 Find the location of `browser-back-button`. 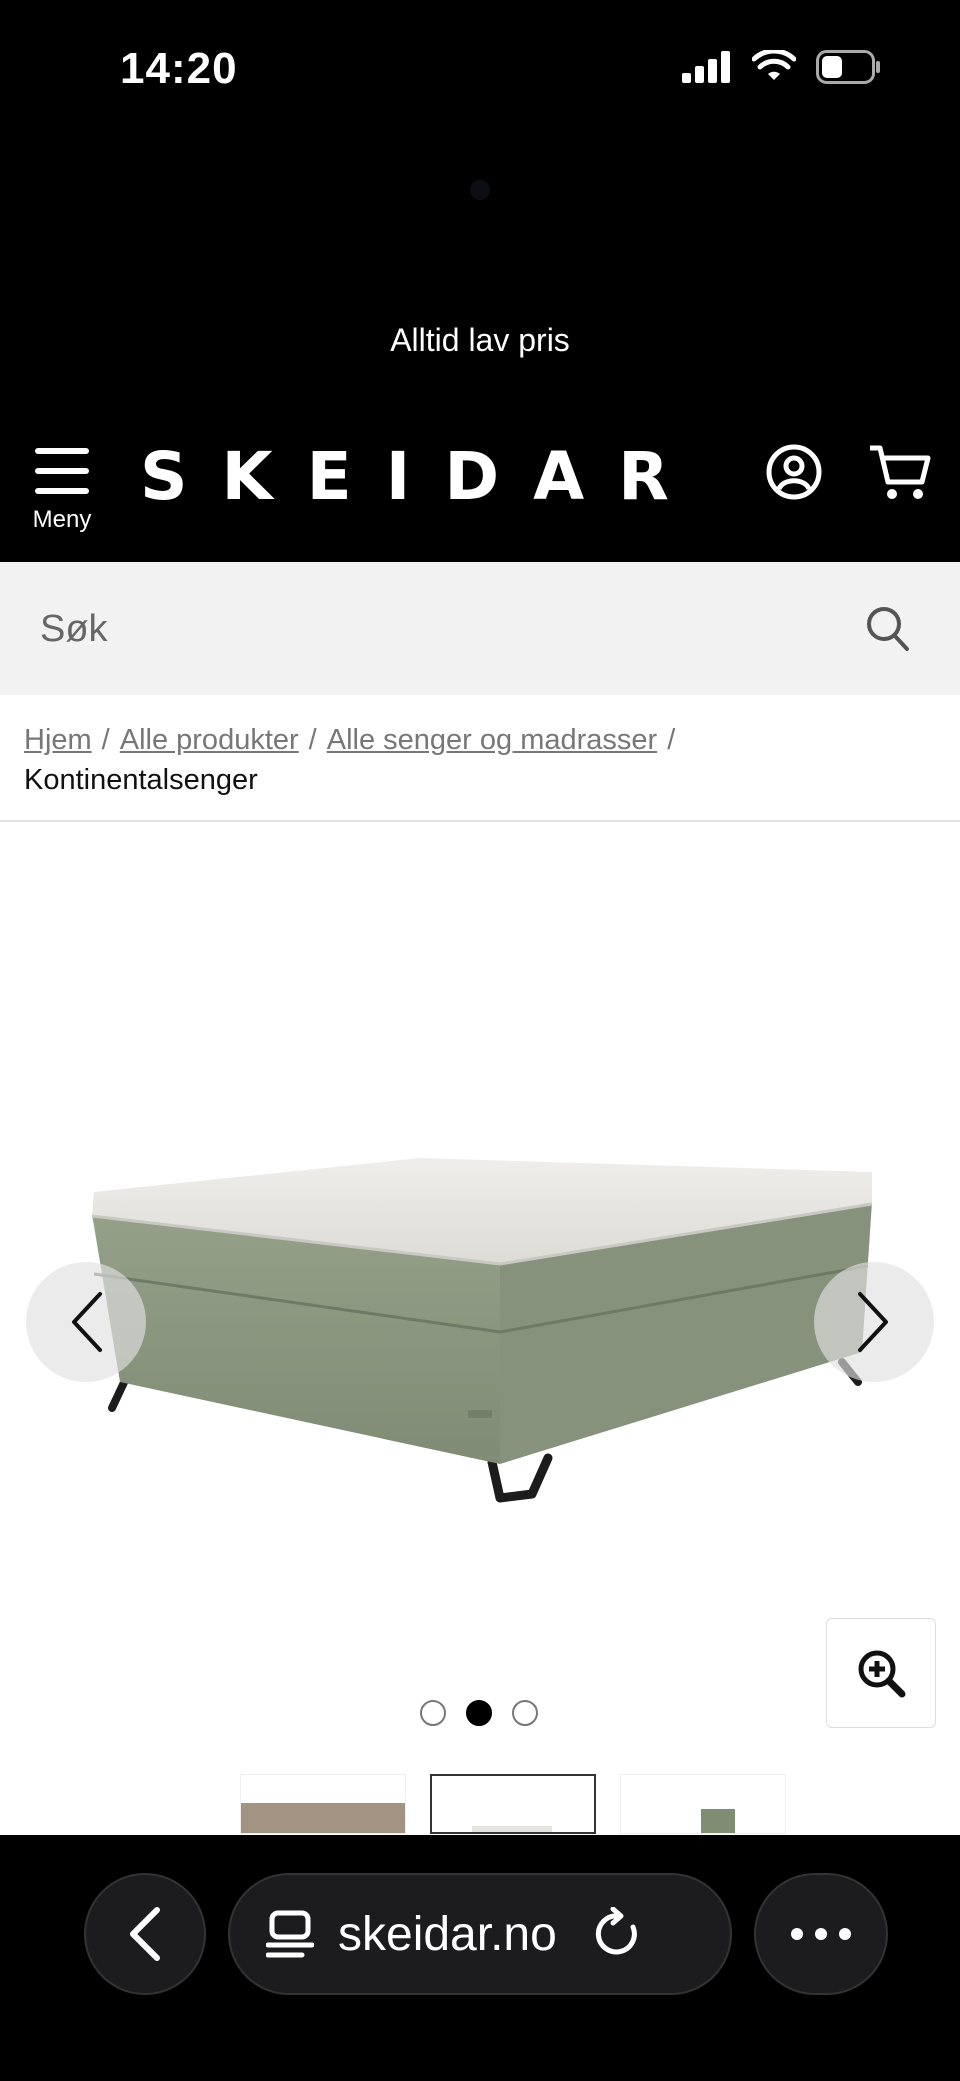

browser-back-button is located at coordinates (145, 1934).